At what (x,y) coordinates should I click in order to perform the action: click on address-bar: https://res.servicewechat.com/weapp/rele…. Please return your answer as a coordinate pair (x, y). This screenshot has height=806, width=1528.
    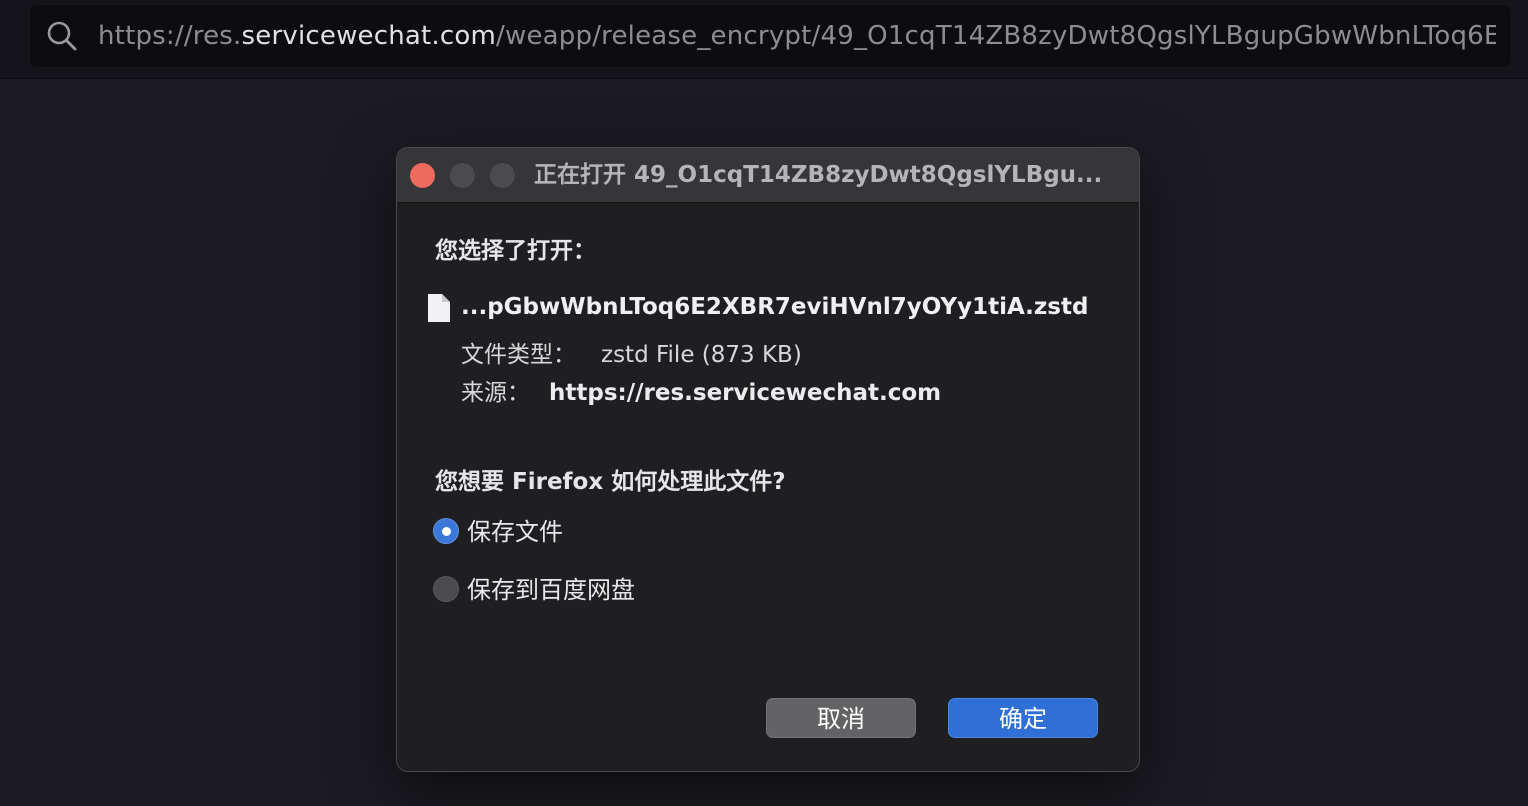
    Looking at the image, I should click on (770, 36).